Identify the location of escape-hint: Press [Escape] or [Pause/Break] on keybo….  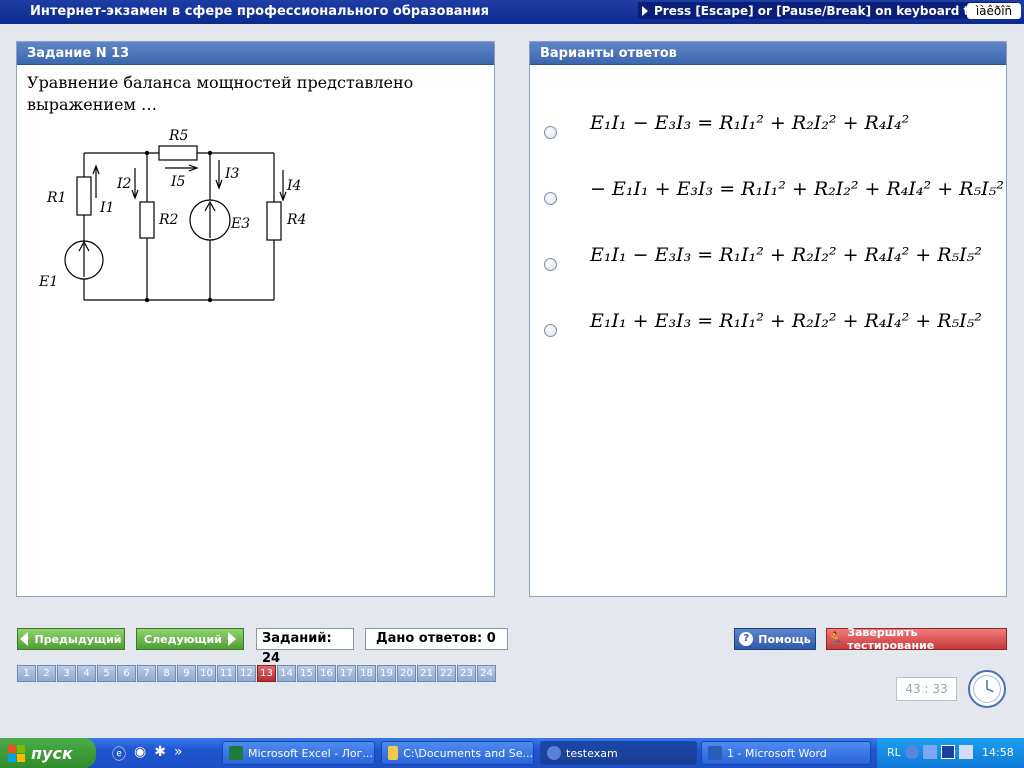
(828, 10).